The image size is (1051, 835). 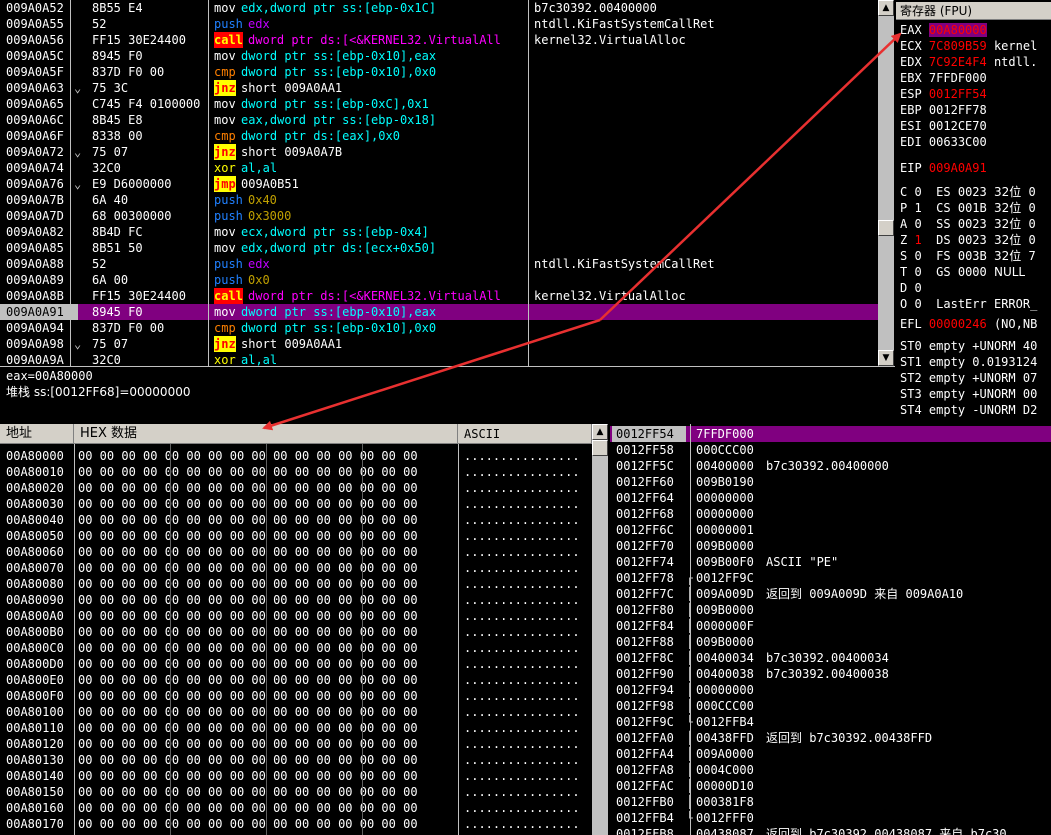 I want to click on arrow-to-dump, so click(x=431, y=374).